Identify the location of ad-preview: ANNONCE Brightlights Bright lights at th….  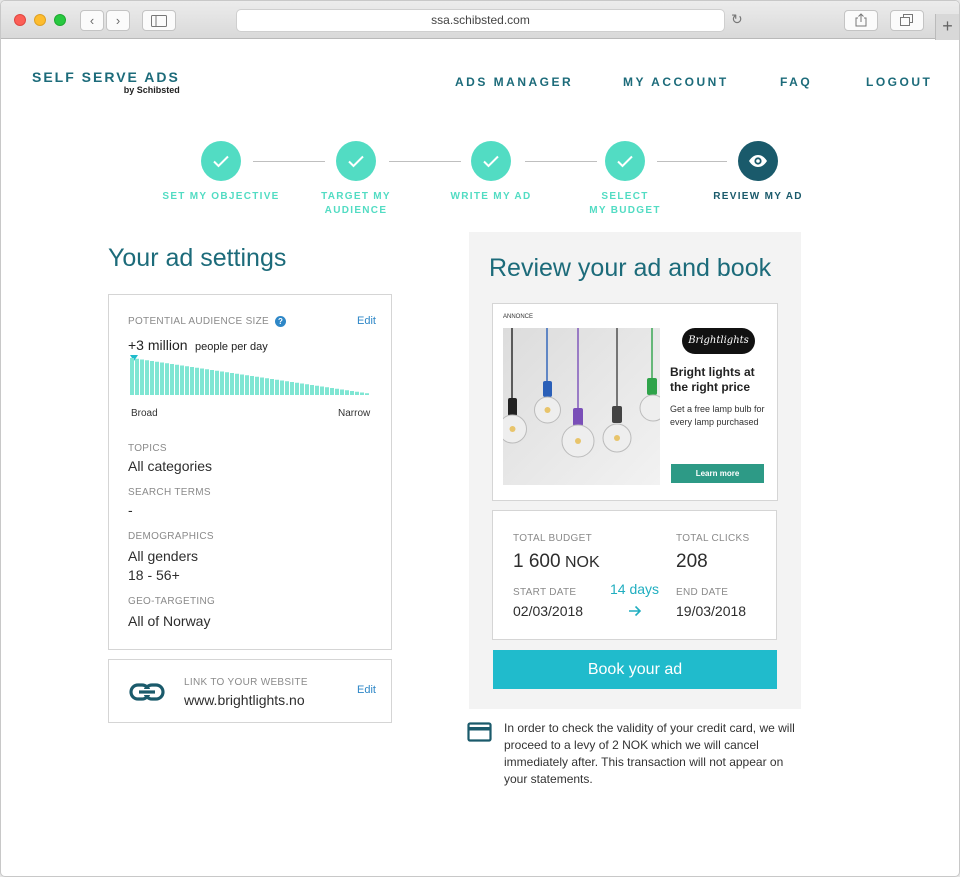
(635, 402).